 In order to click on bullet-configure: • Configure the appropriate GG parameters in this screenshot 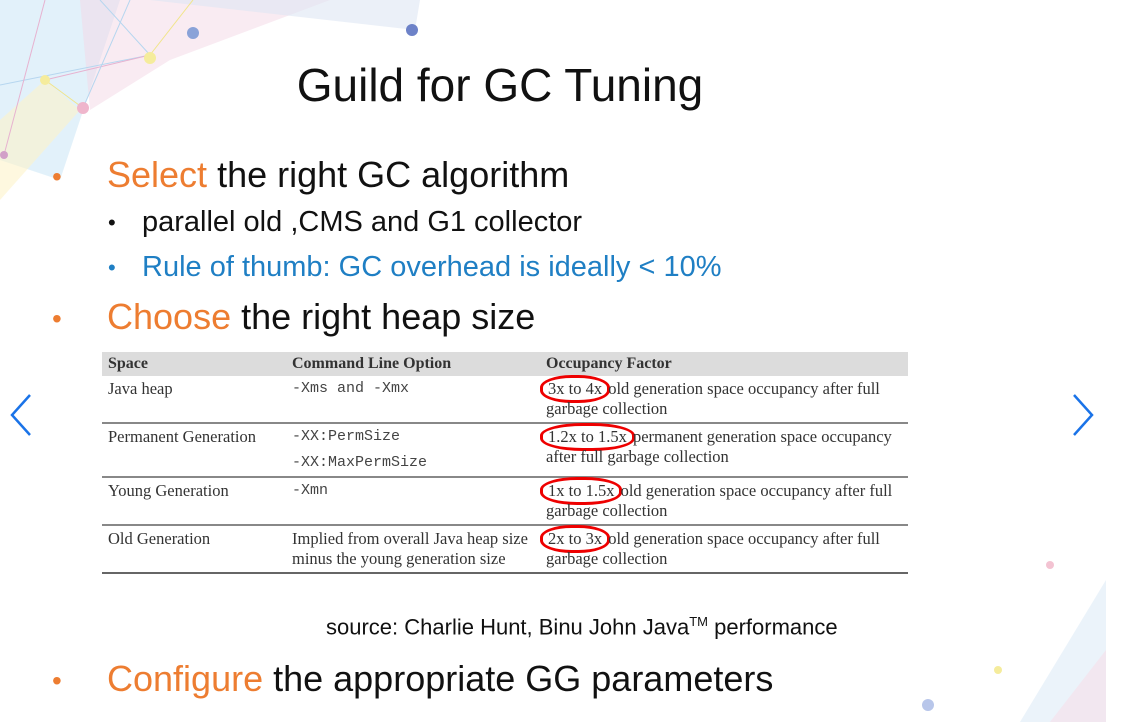, I will do `click(412, 679)`.